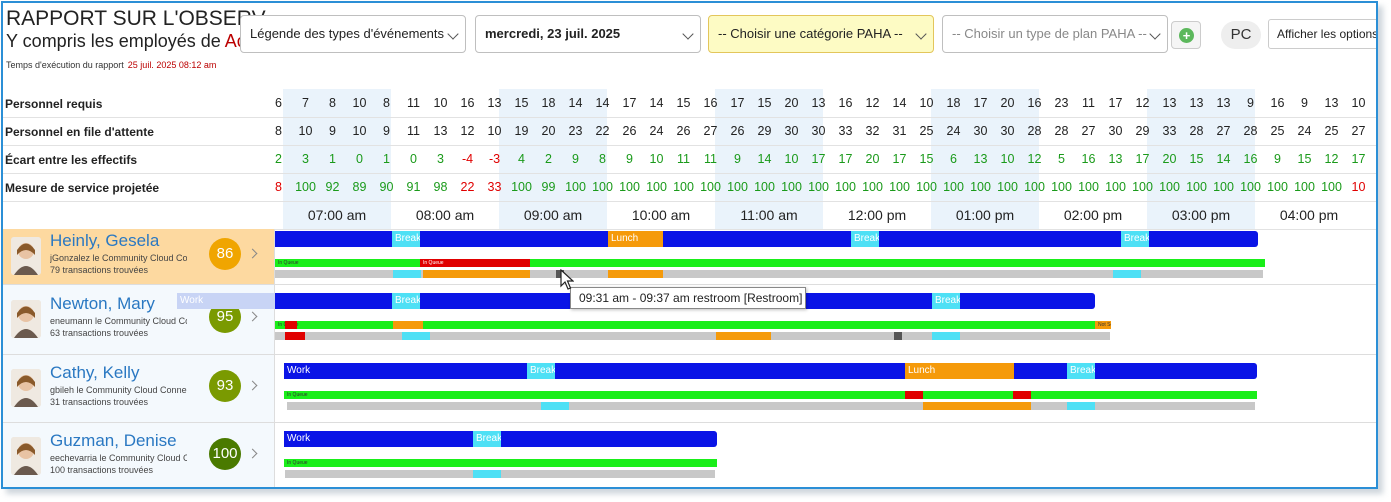  What do you see at coordinates (872, 131) in the screenshot?
I see `metric-cell-in-queue: 32` at bounding box center [872, 131].